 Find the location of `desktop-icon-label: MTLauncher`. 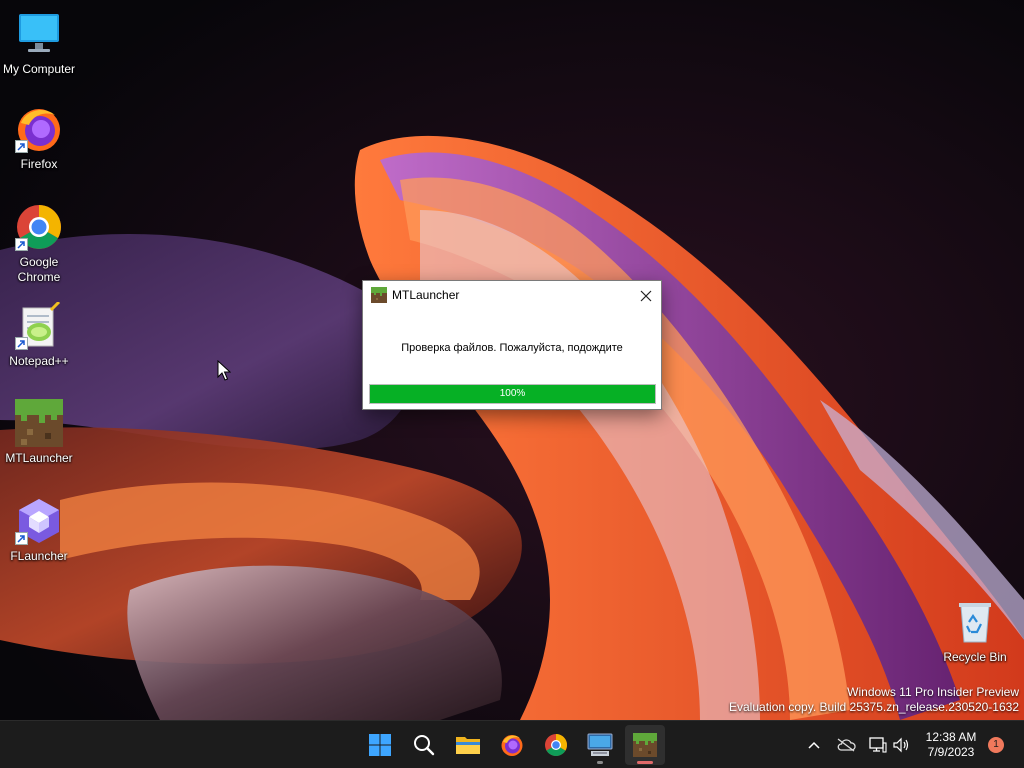

desktop-icon-label: MTLauncher is located at coordinates (39, 458).